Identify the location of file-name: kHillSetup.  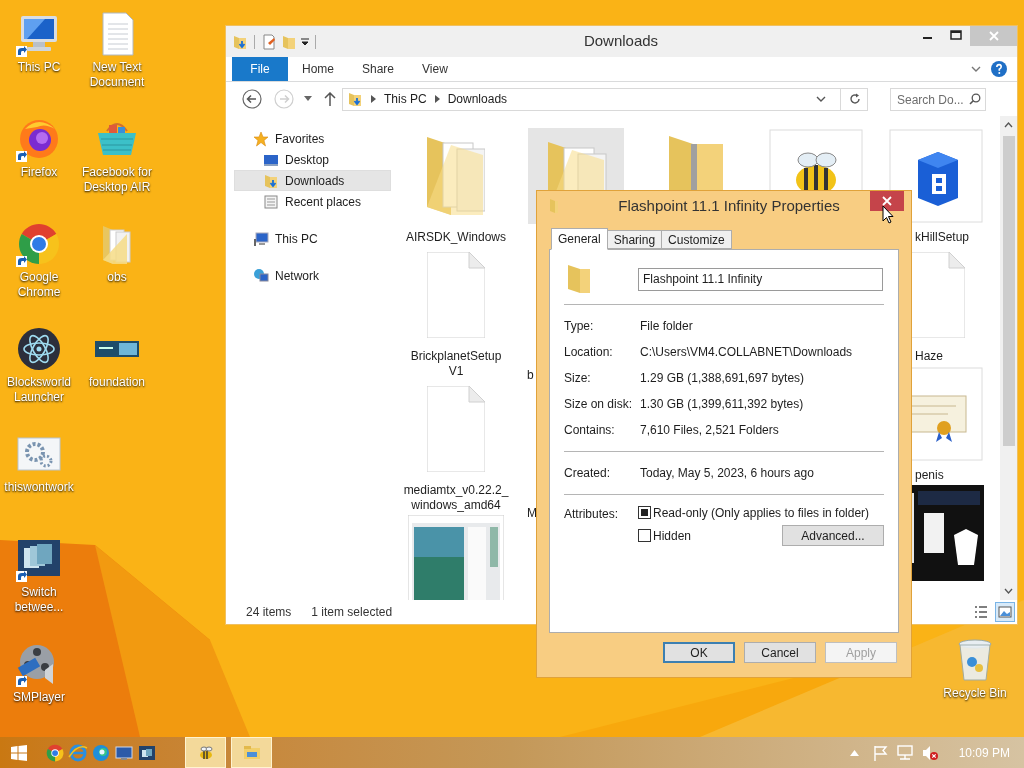
(942, 237).